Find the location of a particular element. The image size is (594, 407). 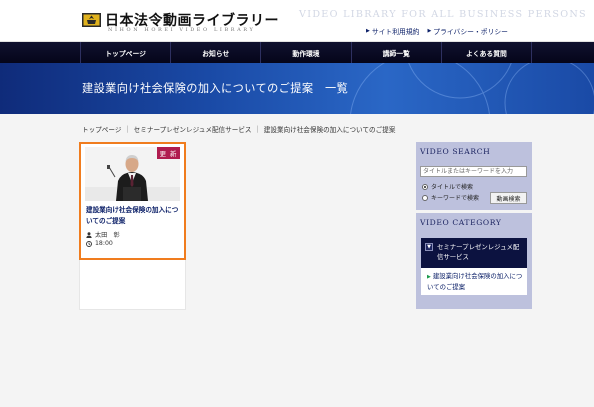

nav-item-instructors: 講師一覧 is located at coordinates (397, 52).